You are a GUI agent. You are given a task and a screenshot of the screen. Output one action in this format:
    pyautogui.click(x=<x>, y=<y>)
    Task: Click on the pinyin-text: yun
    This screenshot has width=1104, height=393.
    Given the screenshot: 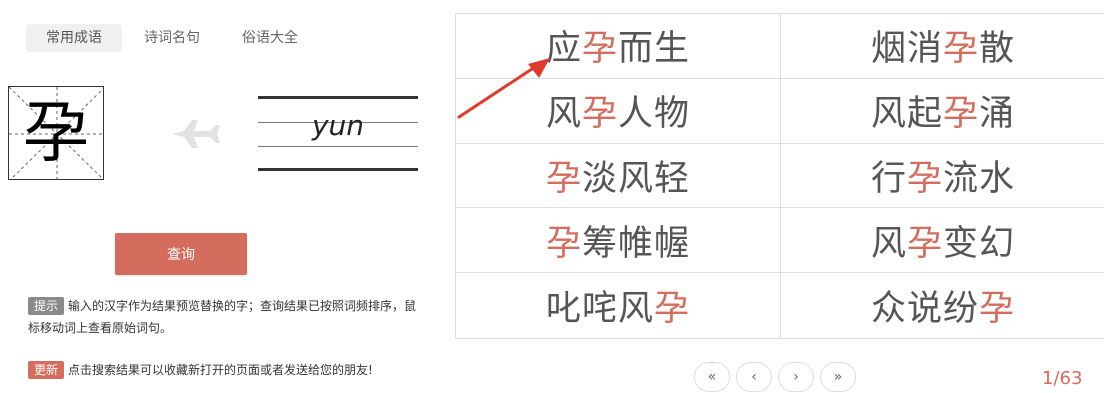 What is the action you would take?
    pyautogui.click(x=338, y=125)
    